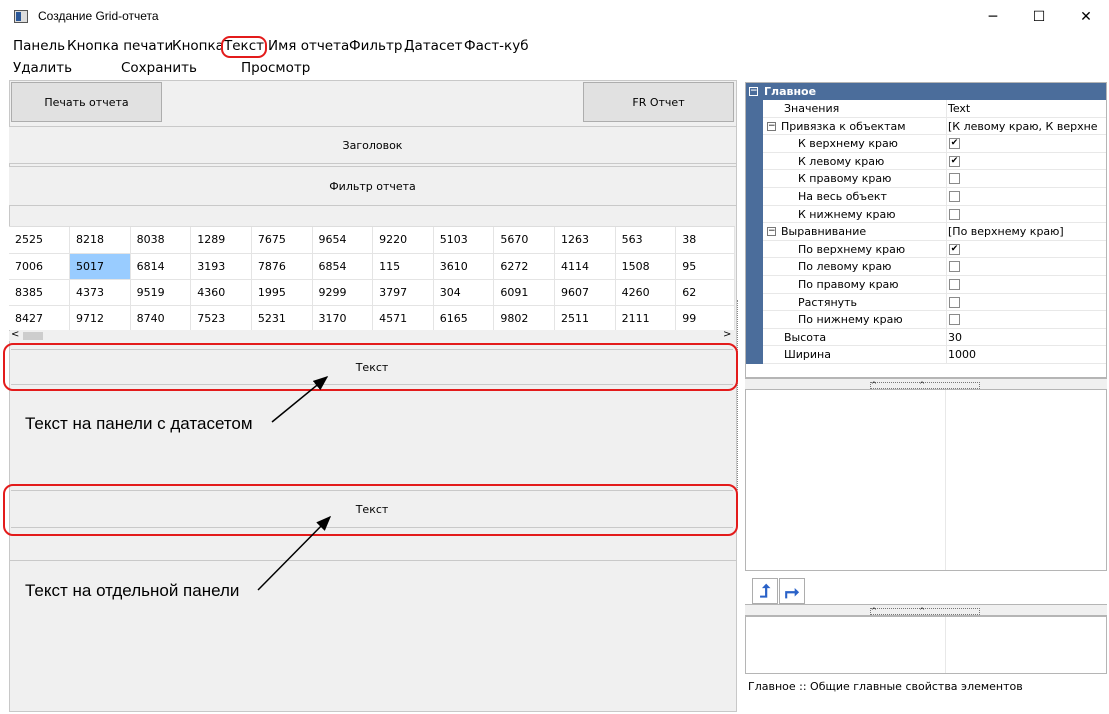 Image resolution: width=1109 pixels, height=714 pixels. Describe the element at coordinates (926, 302) in the screenshot. I see `property-row: Растянуть` at that location.